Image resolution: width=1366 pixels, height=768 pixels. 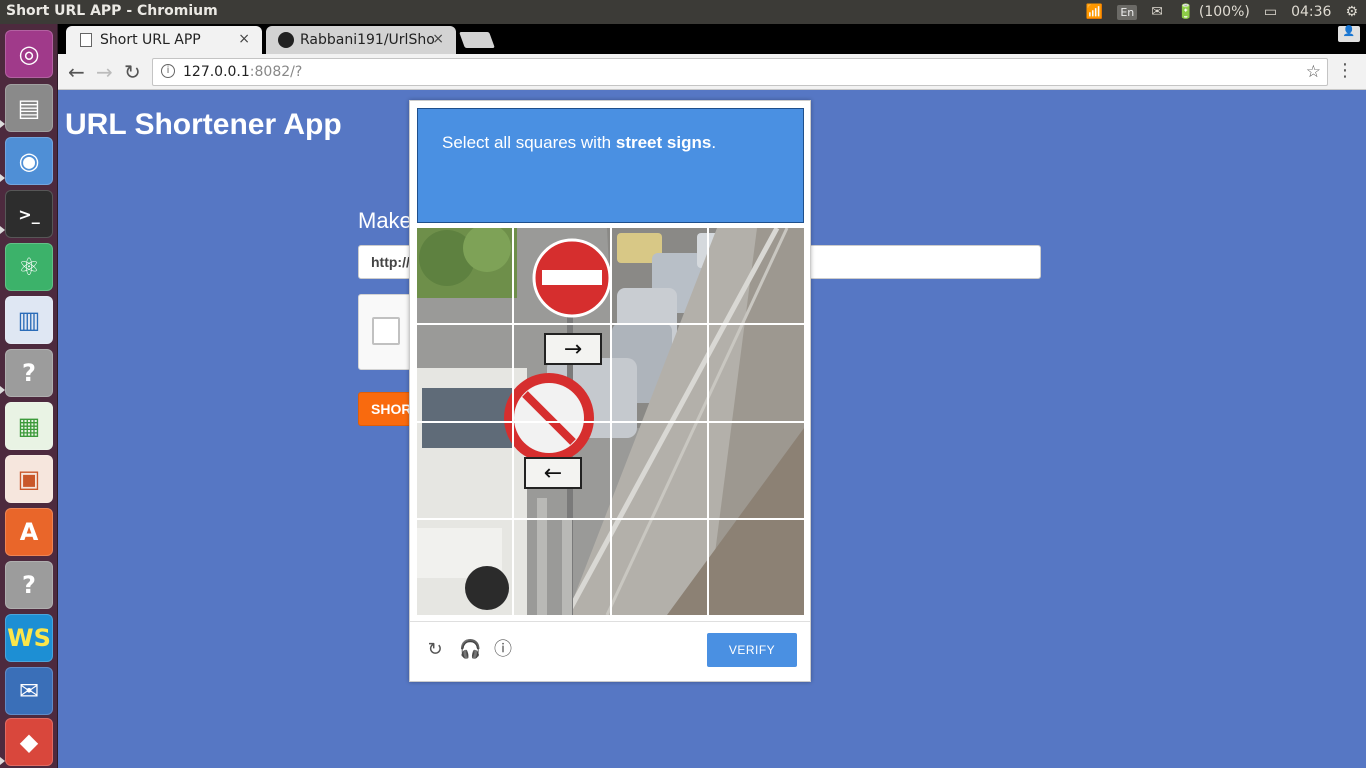 I want to click on captcha-grid, so click(x=610, y=421).